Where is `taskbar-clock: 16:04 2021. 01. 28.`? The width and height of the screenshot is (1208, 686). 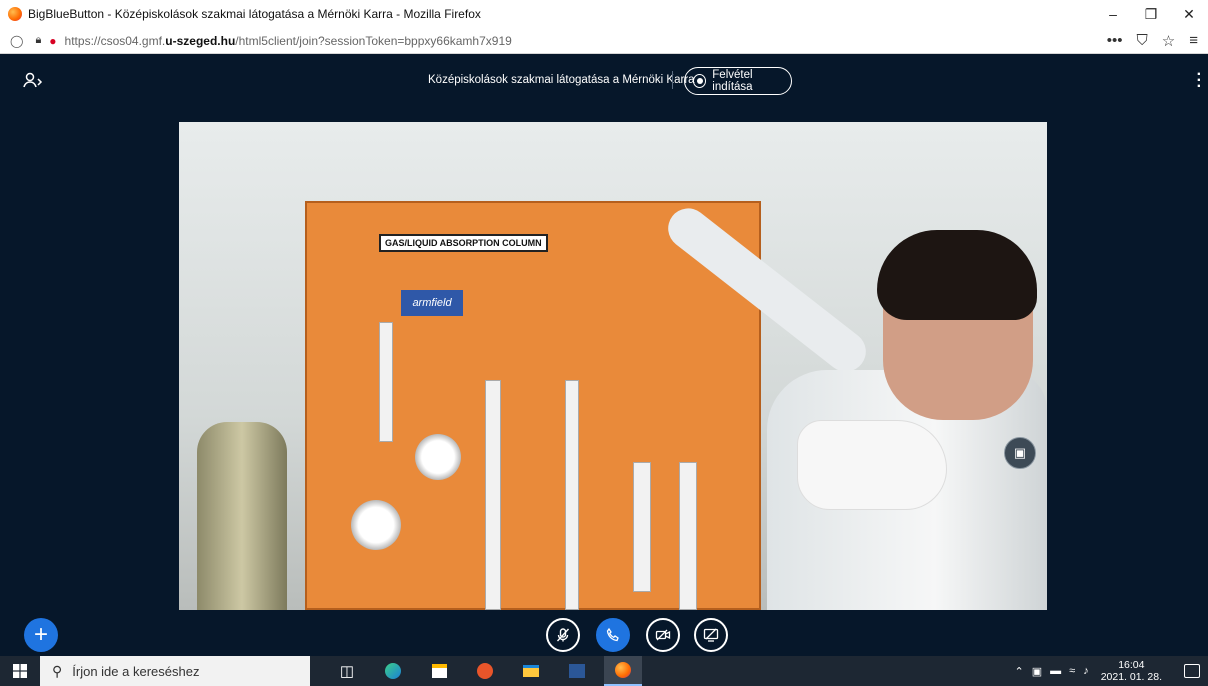 taskbar-clock: 16:04 2021. 01. 28. is located at coordinates (1131, 671).